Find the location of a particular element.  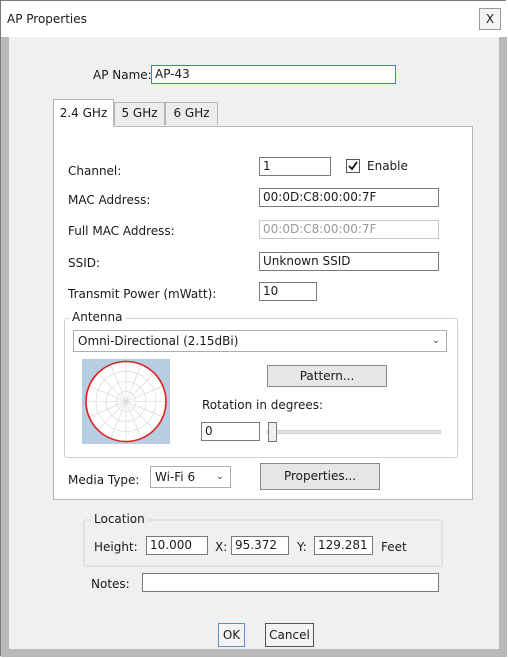

rotation-input: 0 is located at coordinates (230, 431).